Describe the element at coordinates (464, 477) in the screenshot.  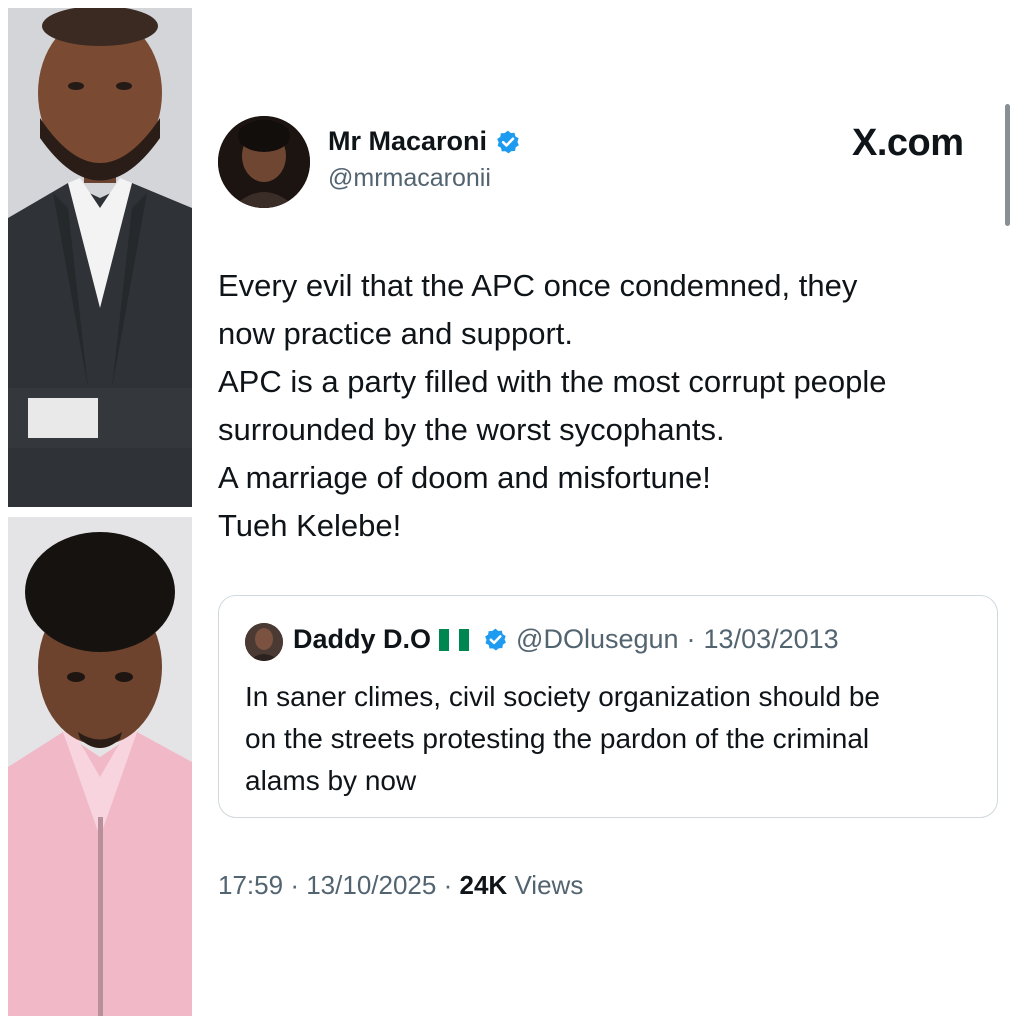
I see `tweet-text-line: A marriage of doom and misfortune!` at that location.